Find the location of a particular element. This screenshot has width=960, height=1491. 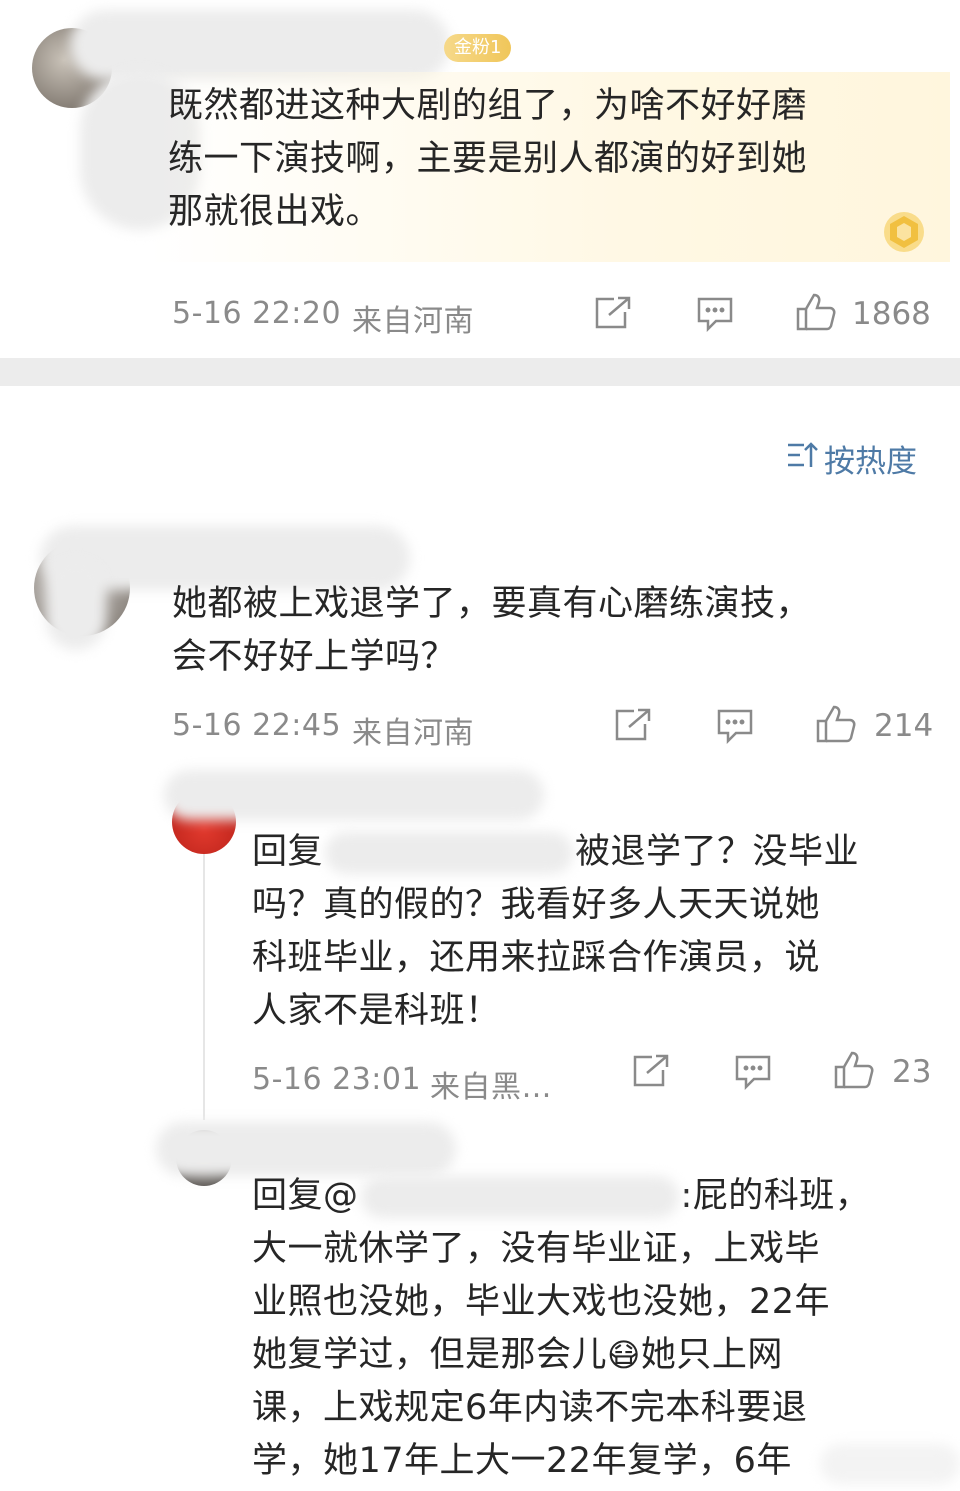

sort-button: 按热度 is located at coordinates (851, 458).